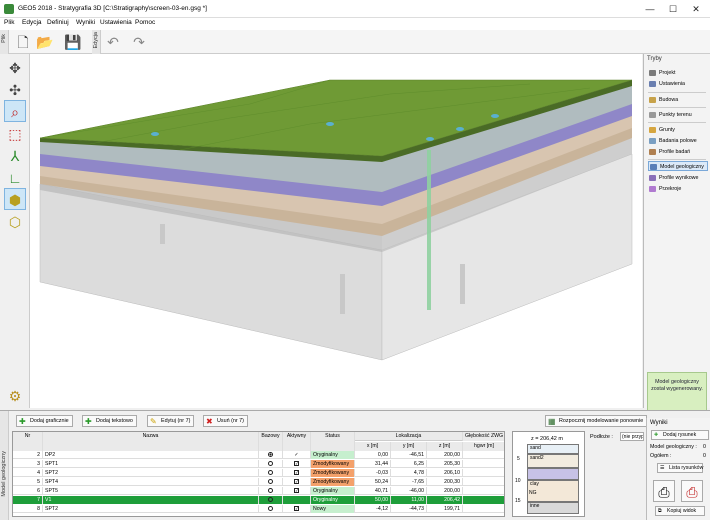  What do you see at coordinates (85, 22) in the screenshot?
I see `menu-results: Wyniki` at bounding box center [85, 22].